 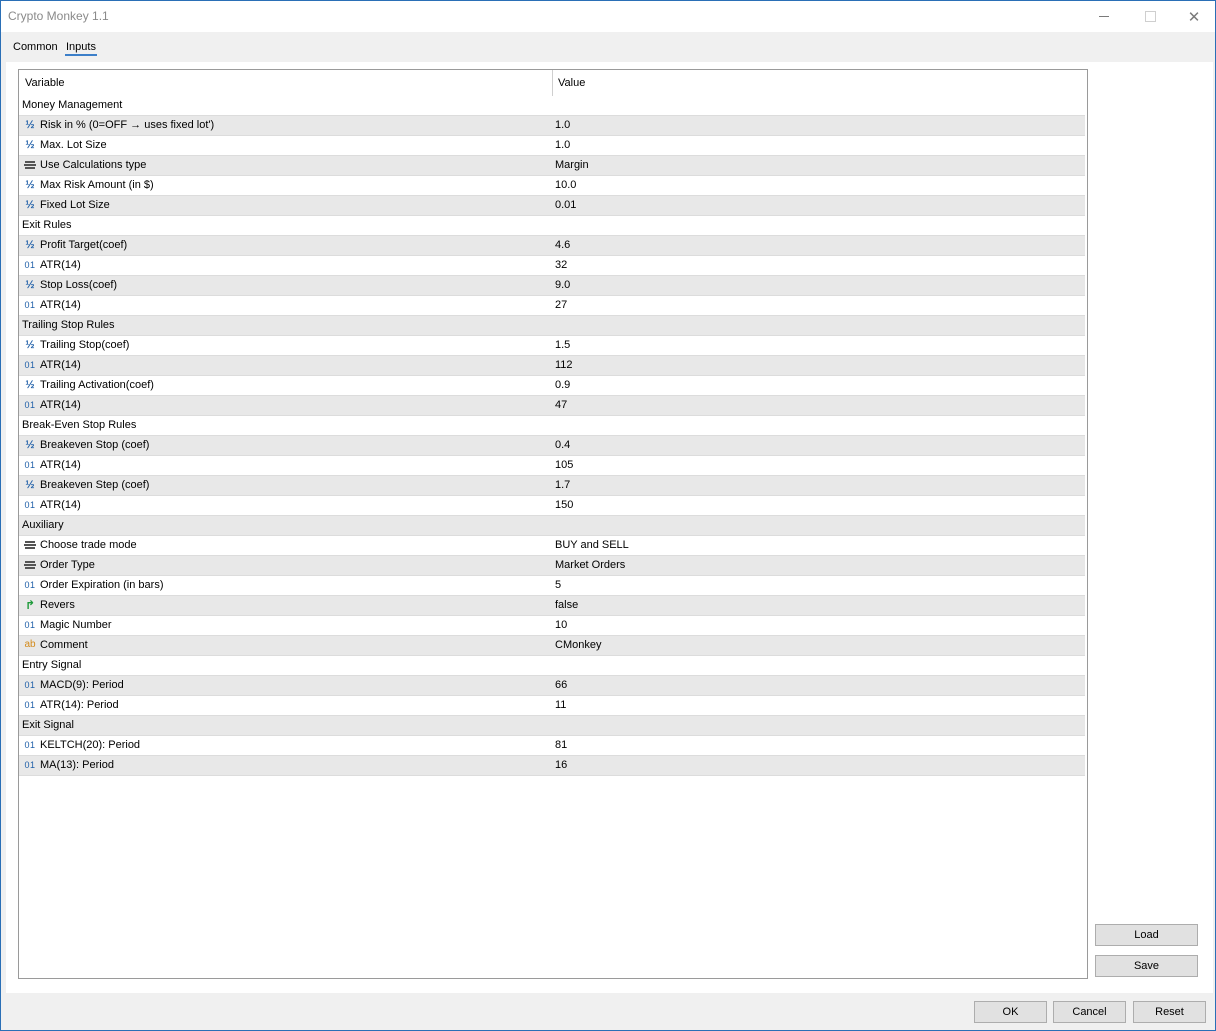 What do you see at coordinates (552, 466) in the screenshot?
I see `table-row: 01 ATR(14) 105` at bounding box center [552, 466].